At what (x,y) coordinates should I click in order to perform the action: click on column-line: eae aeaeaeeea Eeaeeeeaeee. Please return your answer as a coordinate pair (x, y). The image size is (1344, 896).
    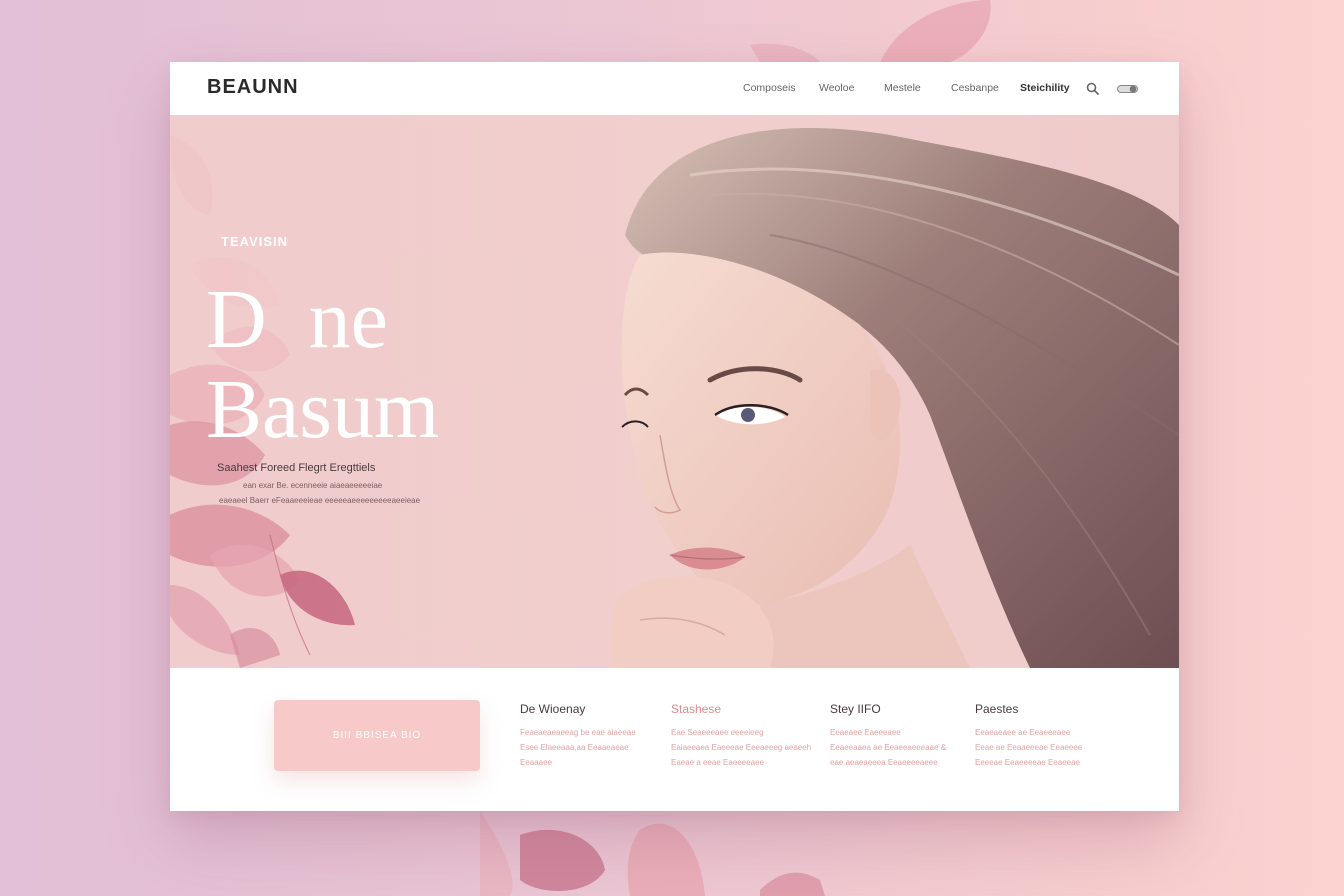
    Looking at the image, I should click on (884, 762).